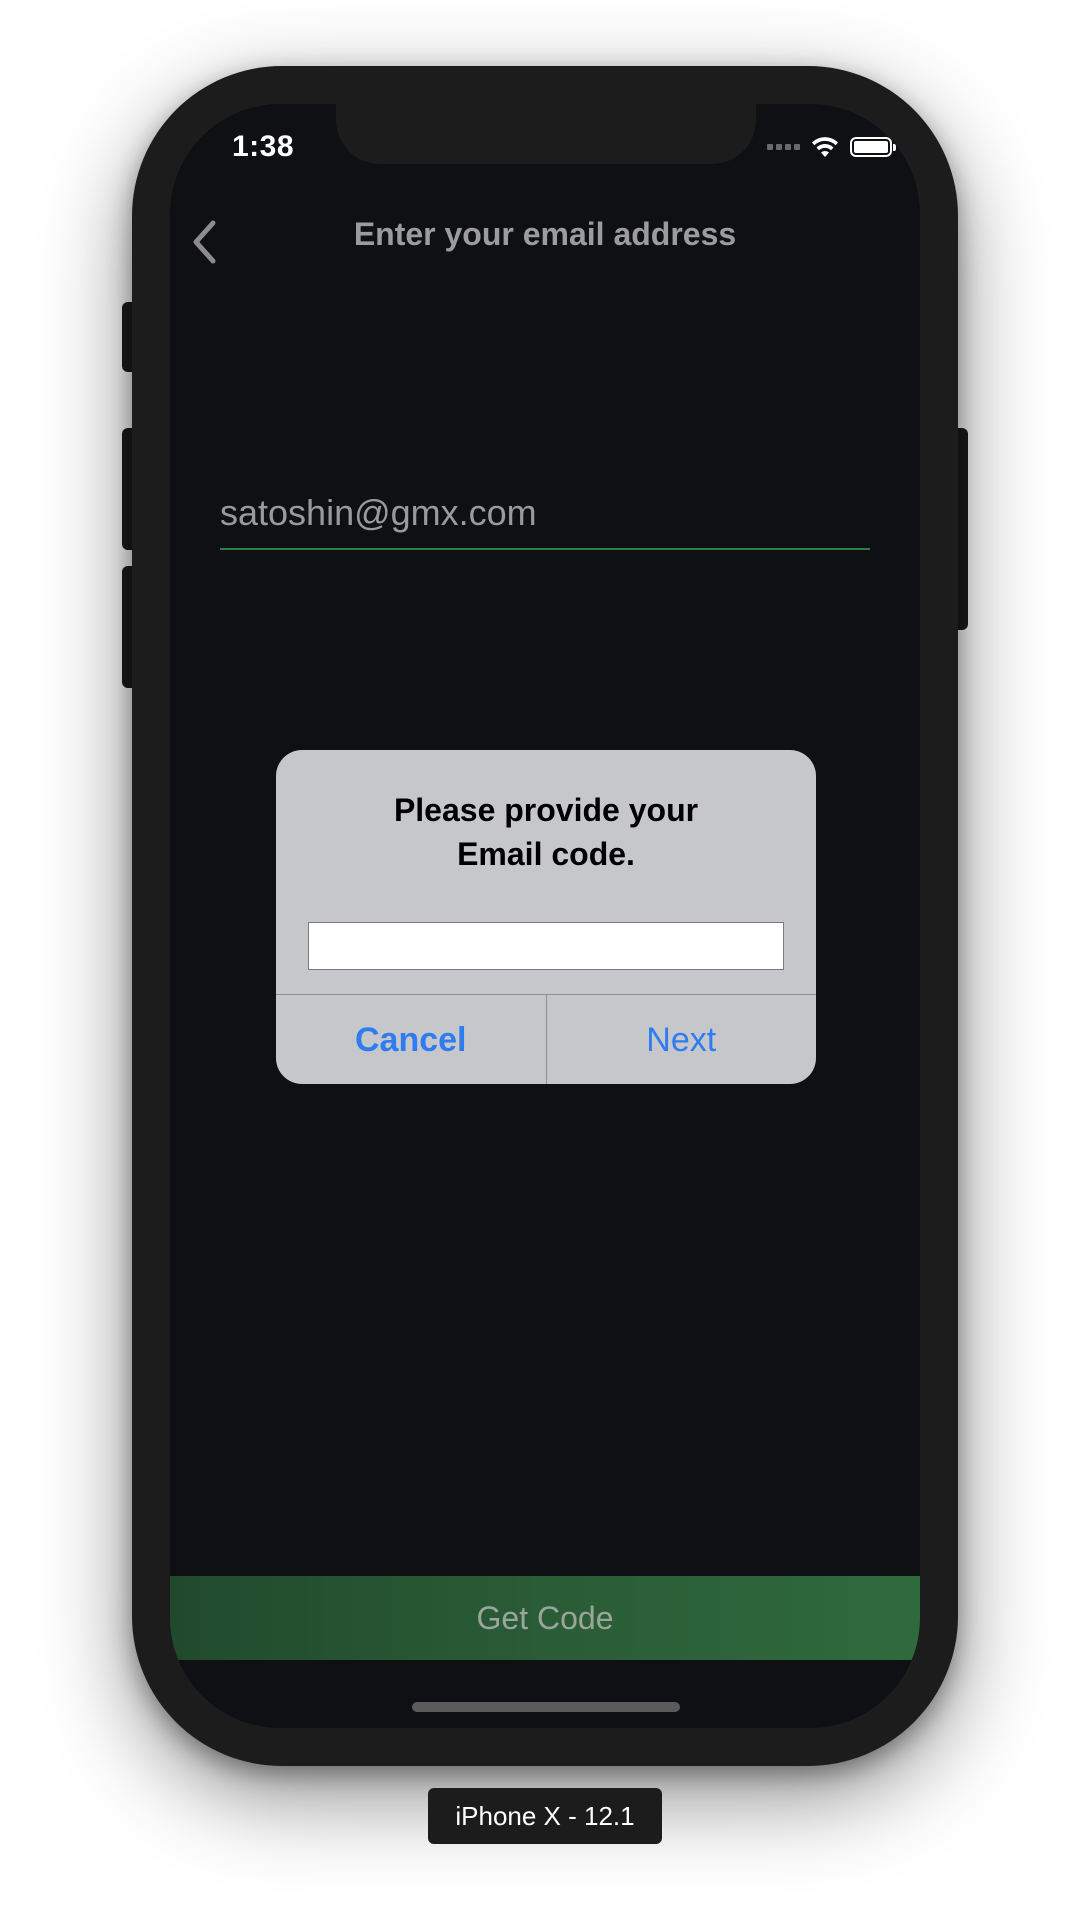 The image size is (1090, 1928). I want to click on get-code-button: Get Code, so click(545, 1618).